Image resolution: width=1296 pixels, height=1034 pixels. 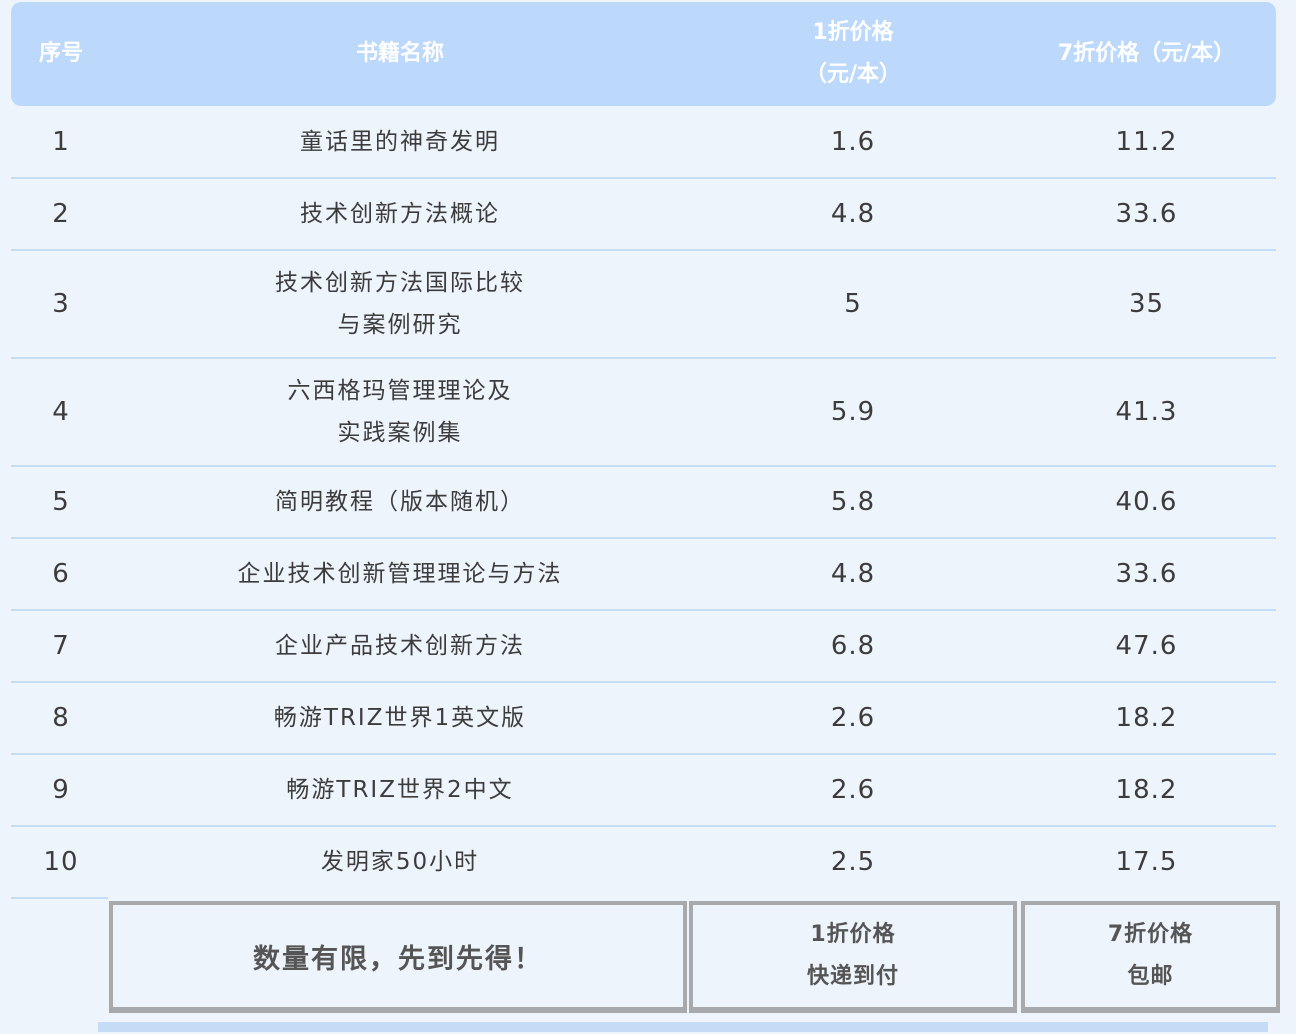 I want to click on header-book-name: 书籍名称, so click(x=399, y=53).